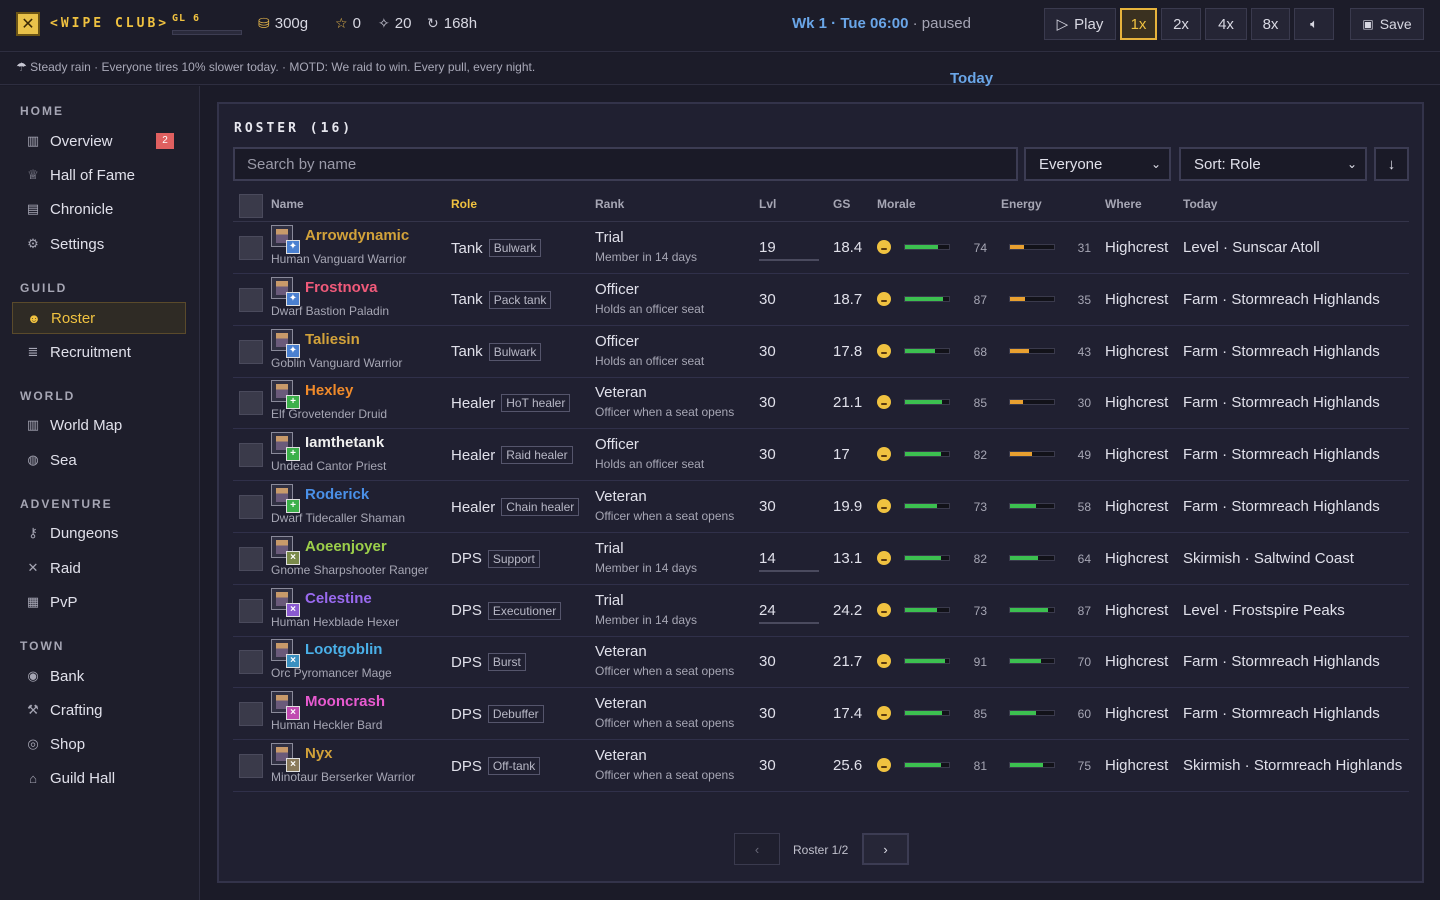 Image resolution: width=1440 pixels, height=900 pixels. What do you see at coordinates (884, 557) in the screenshot?
I see `morale-face-icon` at bounding box center [884, 557].